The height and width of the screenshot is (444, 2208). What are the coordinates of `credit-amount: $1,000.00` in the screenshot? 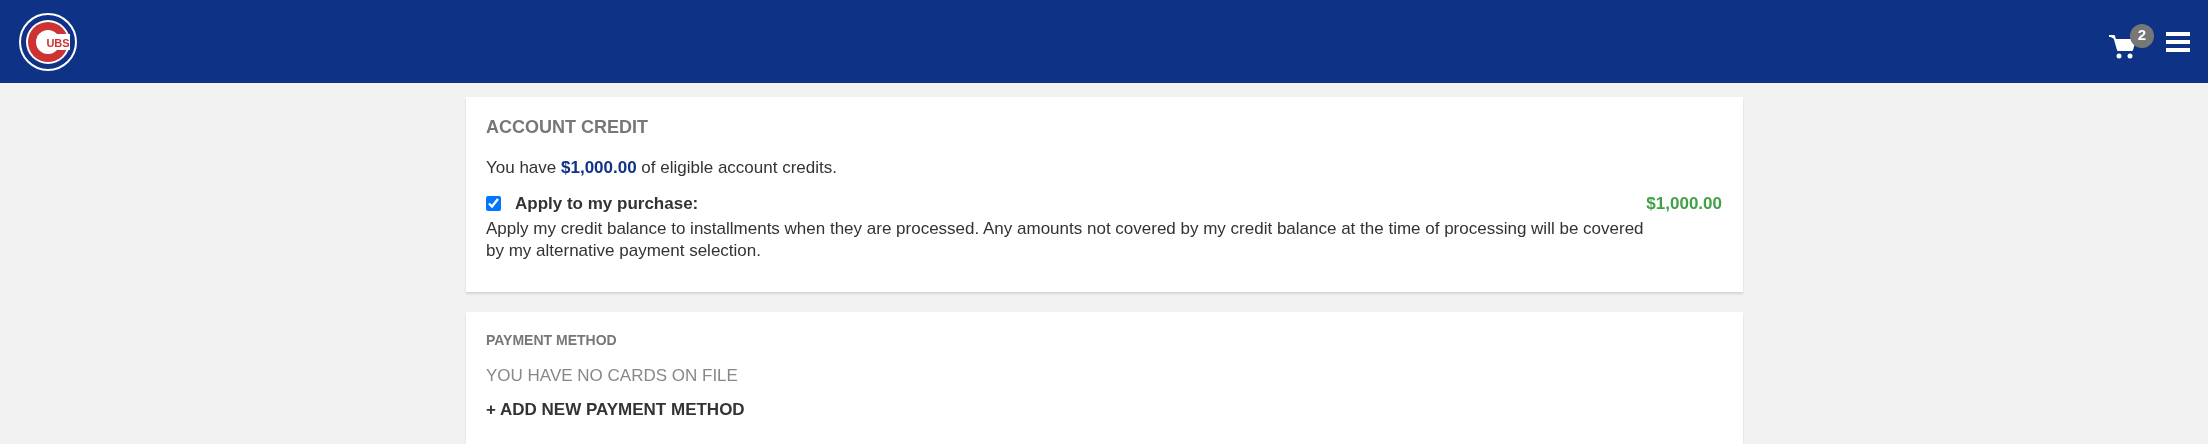 It's located at (1684, 203).